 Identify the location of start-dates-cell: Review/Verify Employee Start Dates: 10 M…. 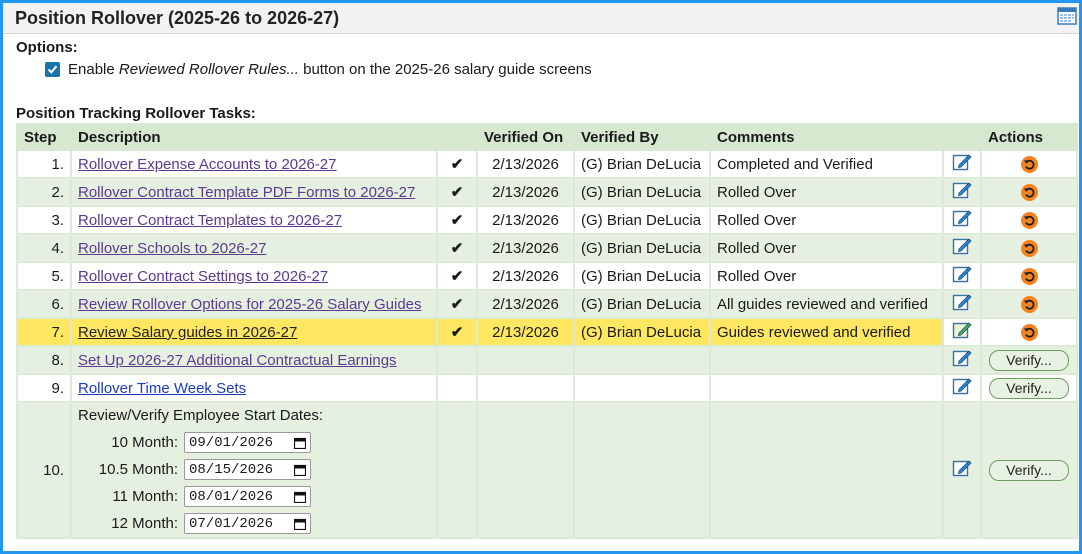
(254, 470).